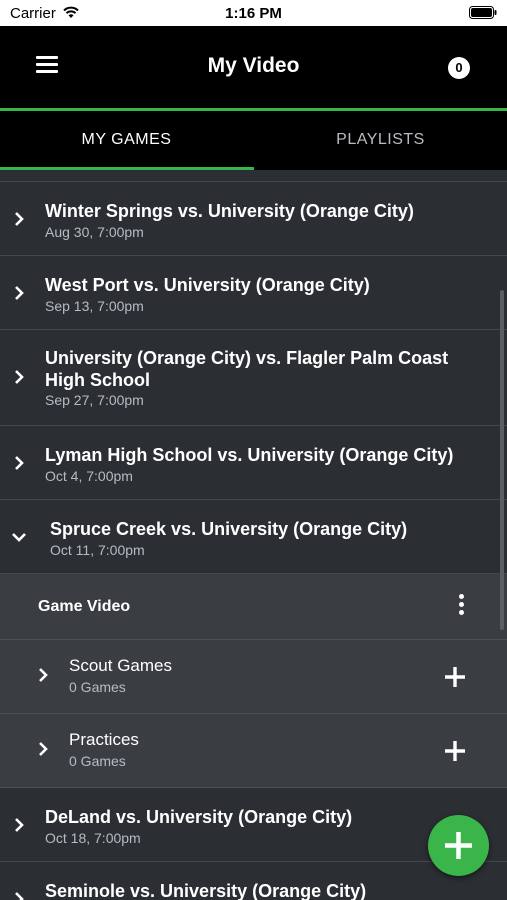 The image size is (507, 900). Describe the element at coordinates (104, 739) in the screenshot. I see `folder-name: Practices` at that location.